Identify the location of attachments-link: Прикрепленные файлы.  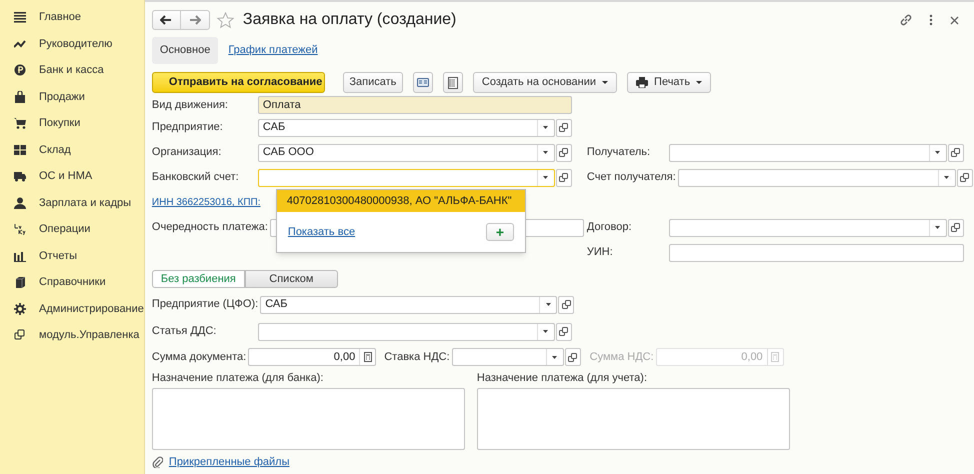
(229, 462).